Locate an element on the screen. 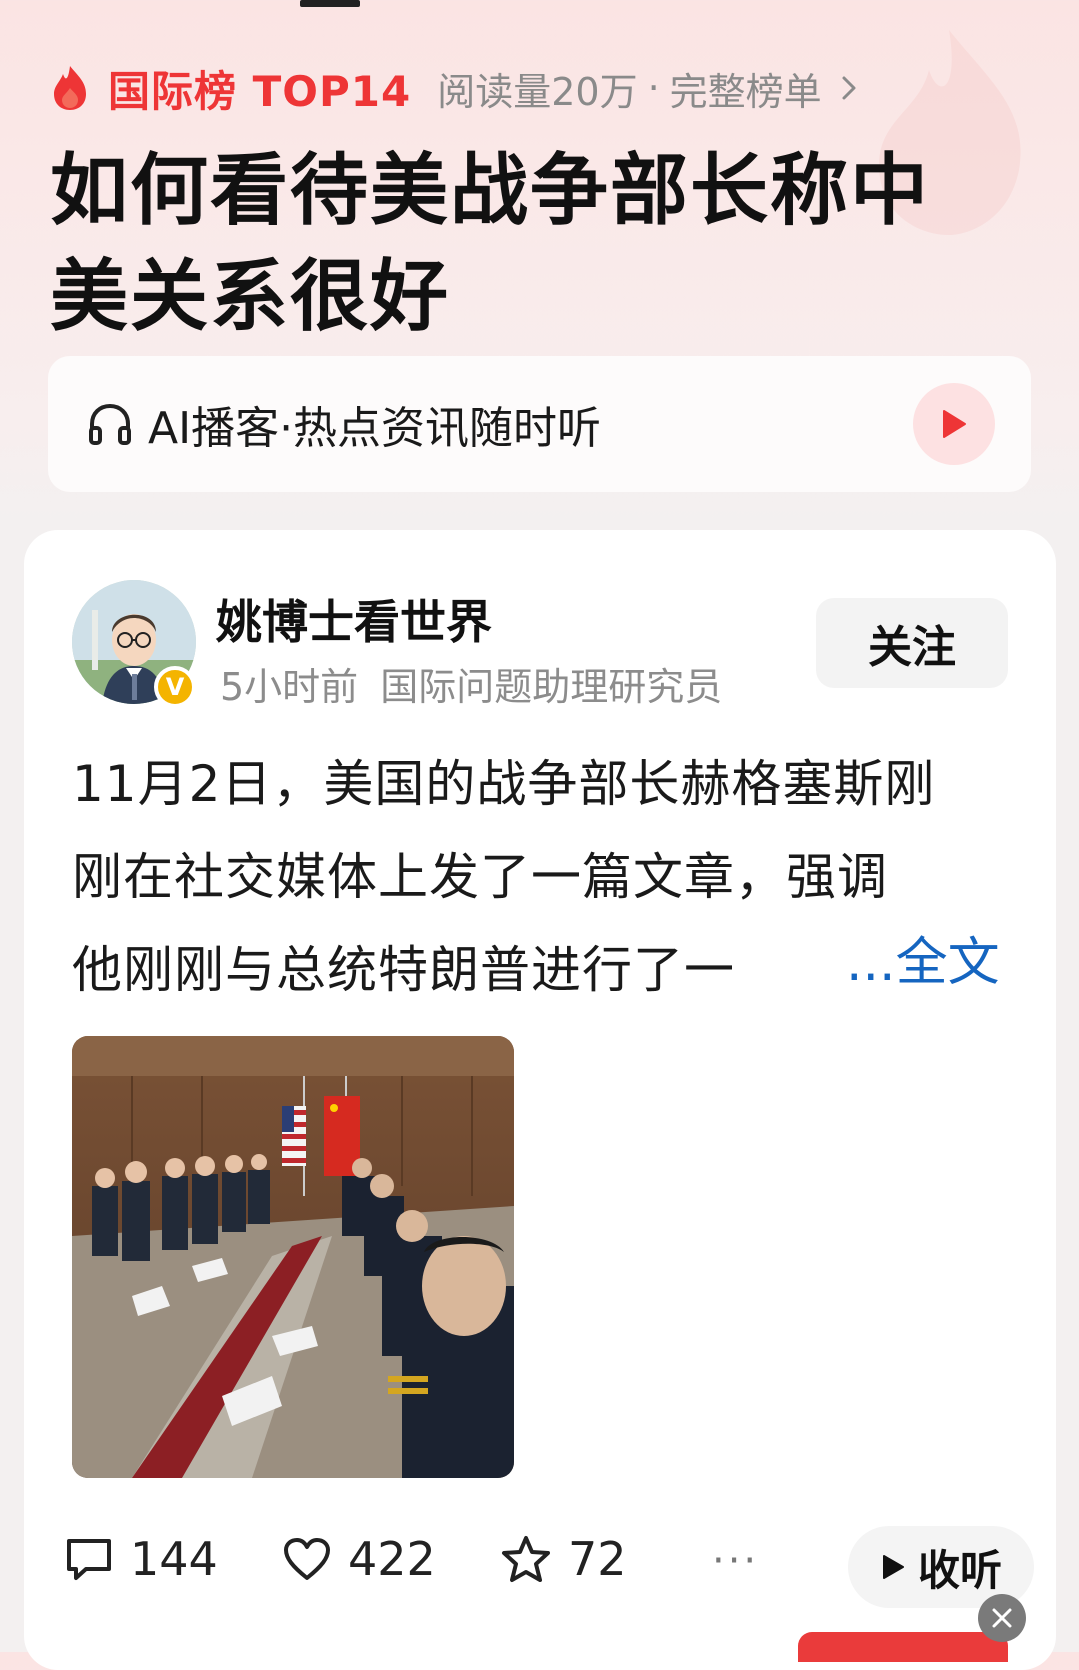 The image size is (1079, 1670). post-time: 5小时前 is located at coordinates (289, 687).